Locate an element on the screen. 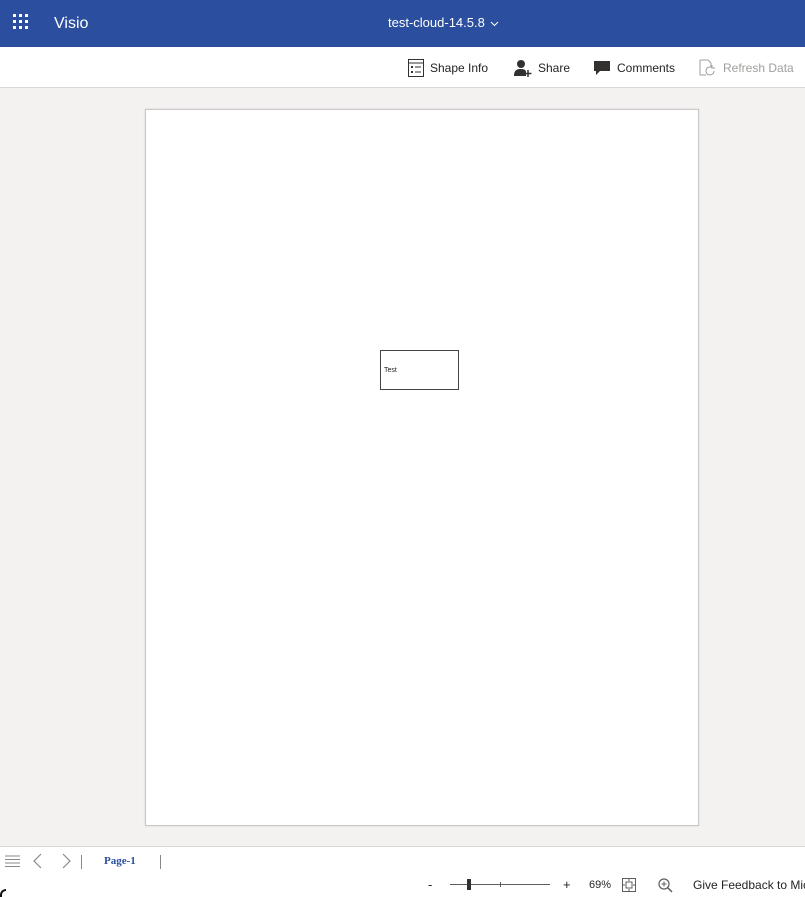 This screenshot has width=805, height=897. give-feedback-link: Give Feedback to Mic is located at coordinates (749, 885).